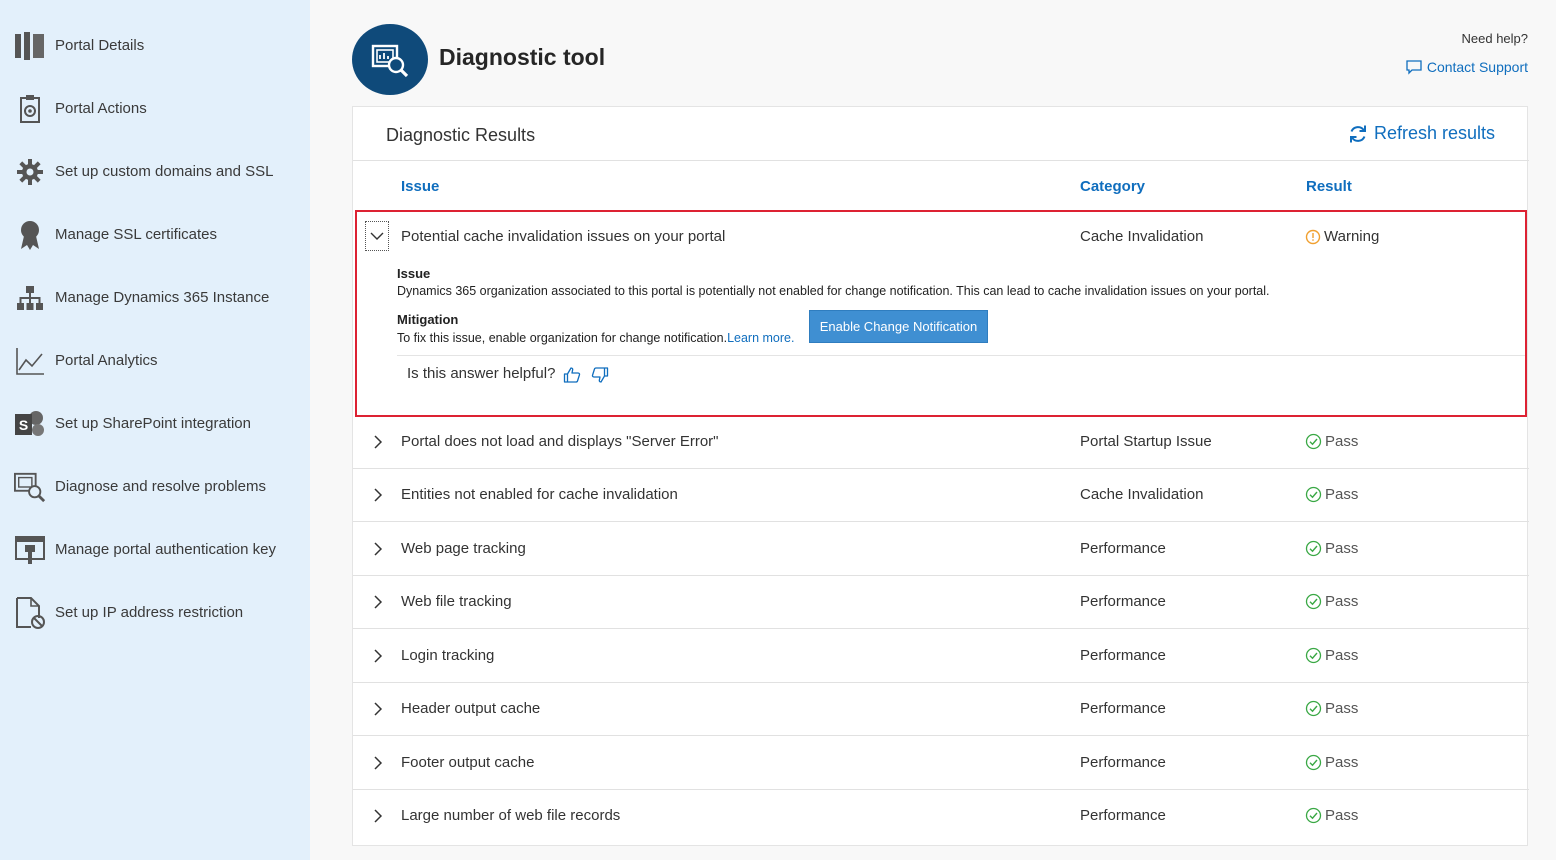 This screenshot has height=860, width=1556. Describe the element at coordinates (428, 319) in the screenshot. I see `mitigation-heading: Mitigation` at that location.